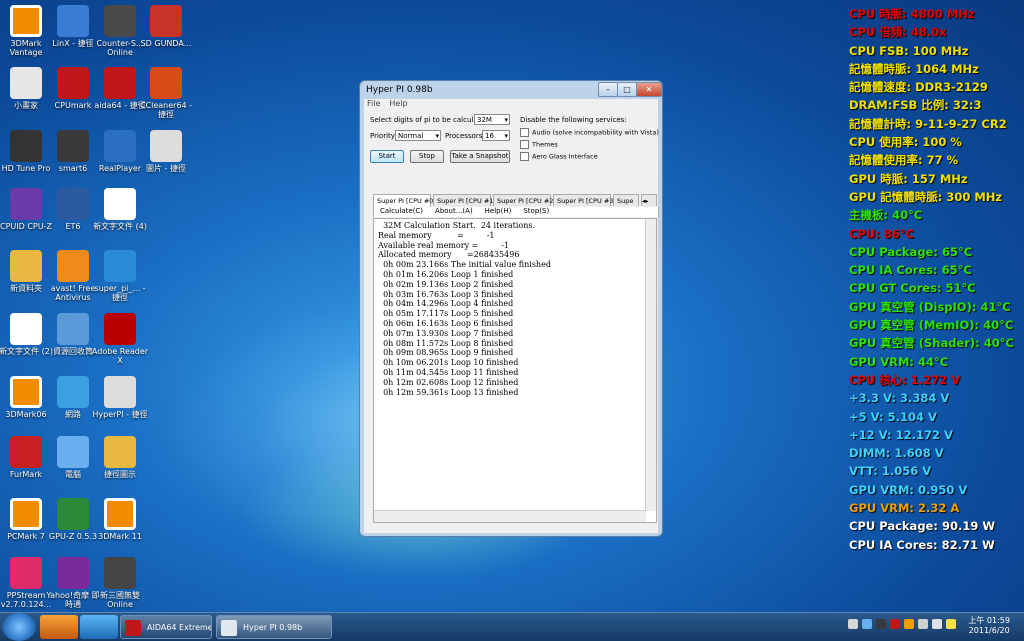 This screenshot has height=641, width=1024. What do you see at coordinates (867, 624) in the screenshot?
I see `tray-help-icon` at bounding box center [867, 624].